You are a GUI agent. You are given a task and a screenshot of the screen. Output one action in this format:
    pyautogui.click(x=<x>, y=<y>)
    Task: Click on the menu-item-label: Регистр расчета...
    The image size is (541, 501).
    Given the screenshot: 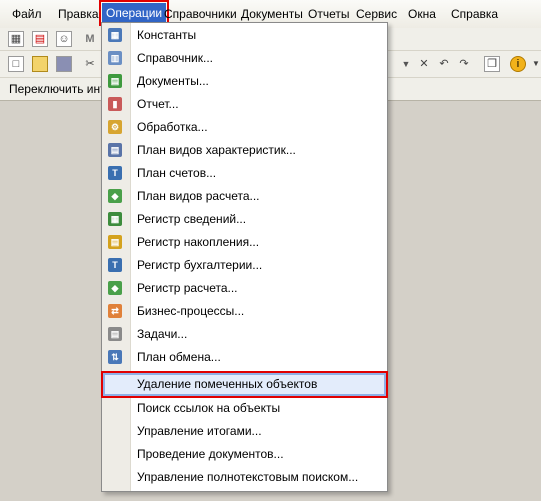 What is the action you would take?
    pyautogui.click(x=187, y=288)
    